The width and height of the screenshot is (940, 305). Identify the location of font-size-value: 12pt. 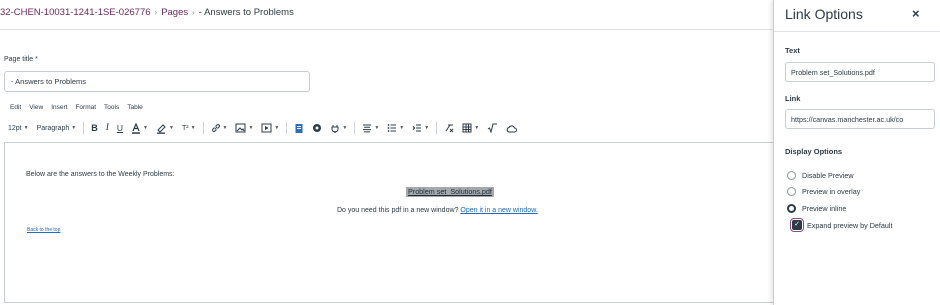
(15, 128).